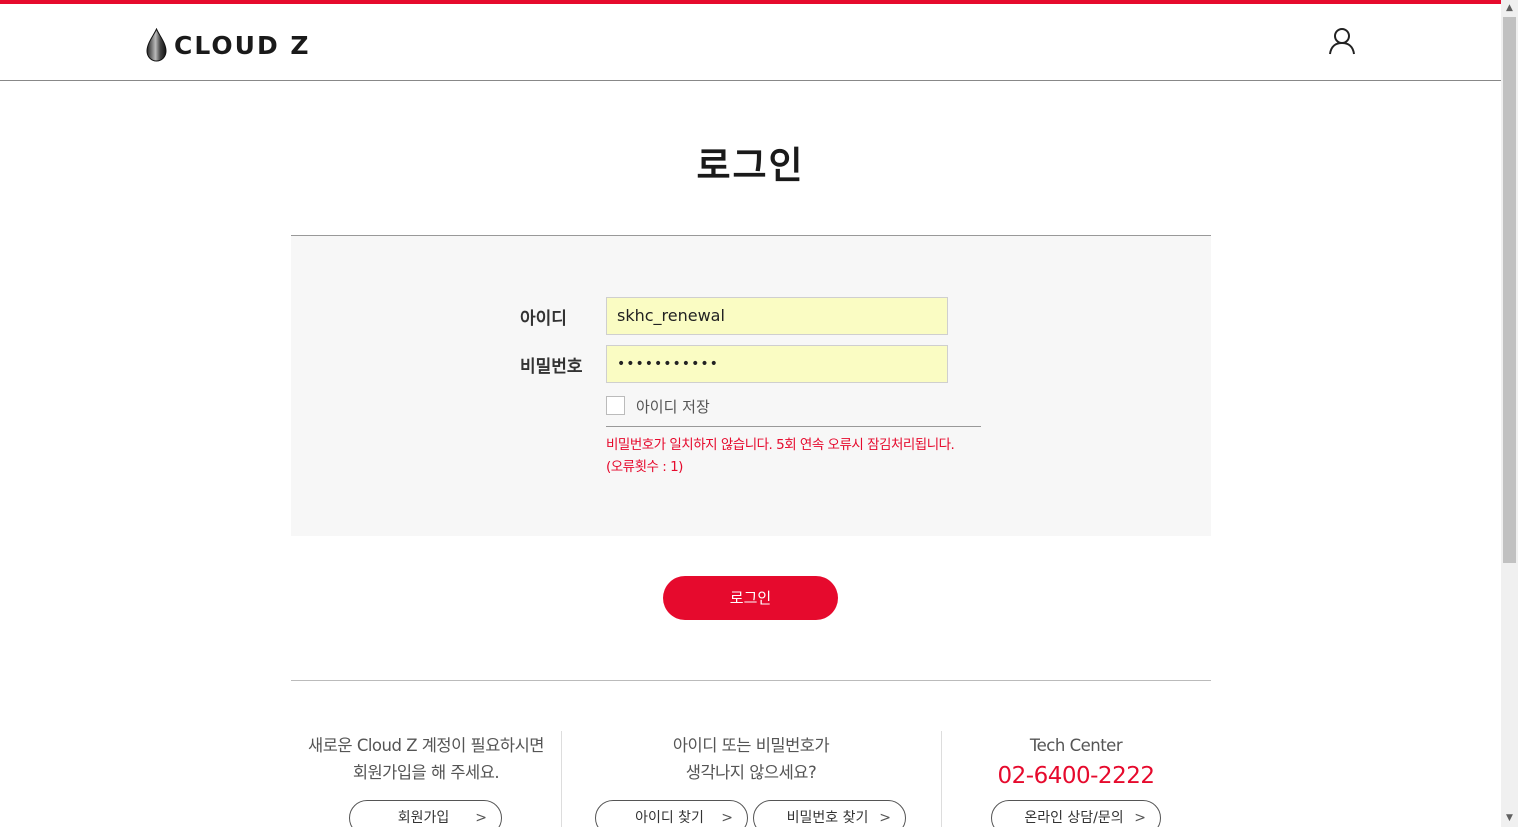 This screenshot has width=1518, height=827. I want to click on tech-center-section: Tech Center 02-6400-2222, so click(1076, 762).